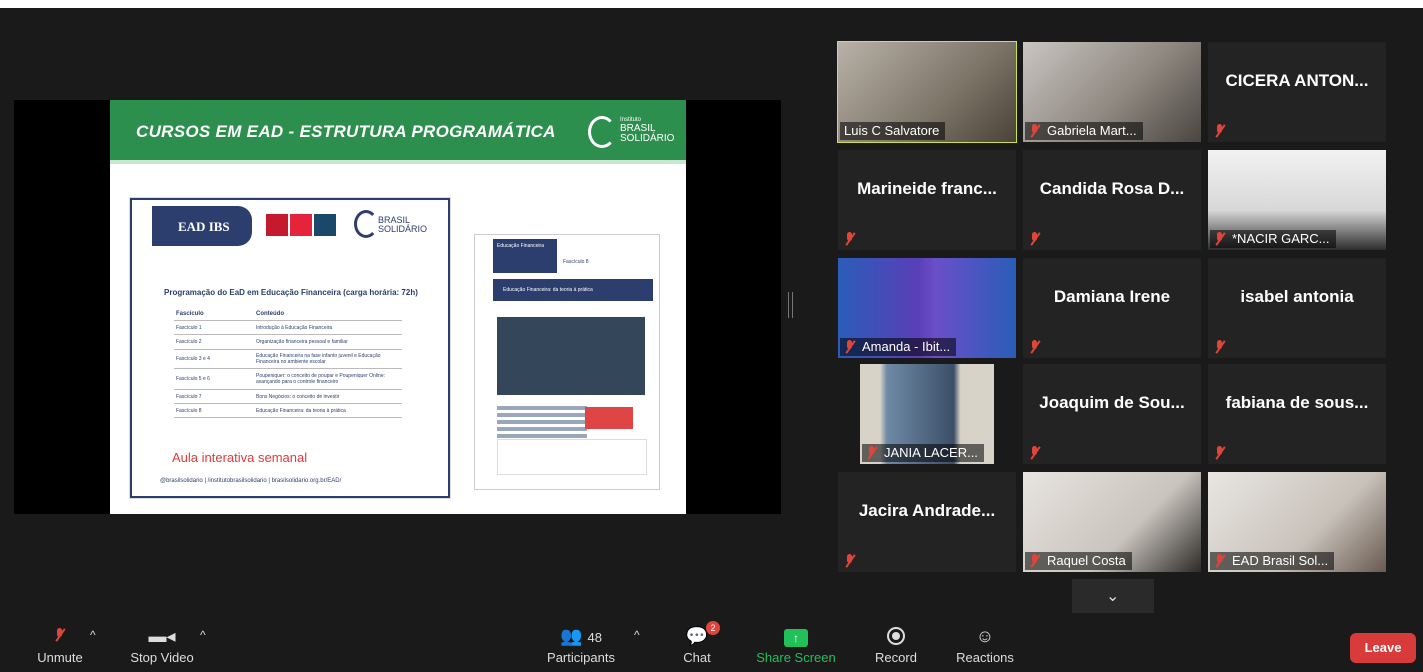 The height and width of the screenshot is (672, 1423). I want to click on unmute-button: Unmute, so click(60, 647).